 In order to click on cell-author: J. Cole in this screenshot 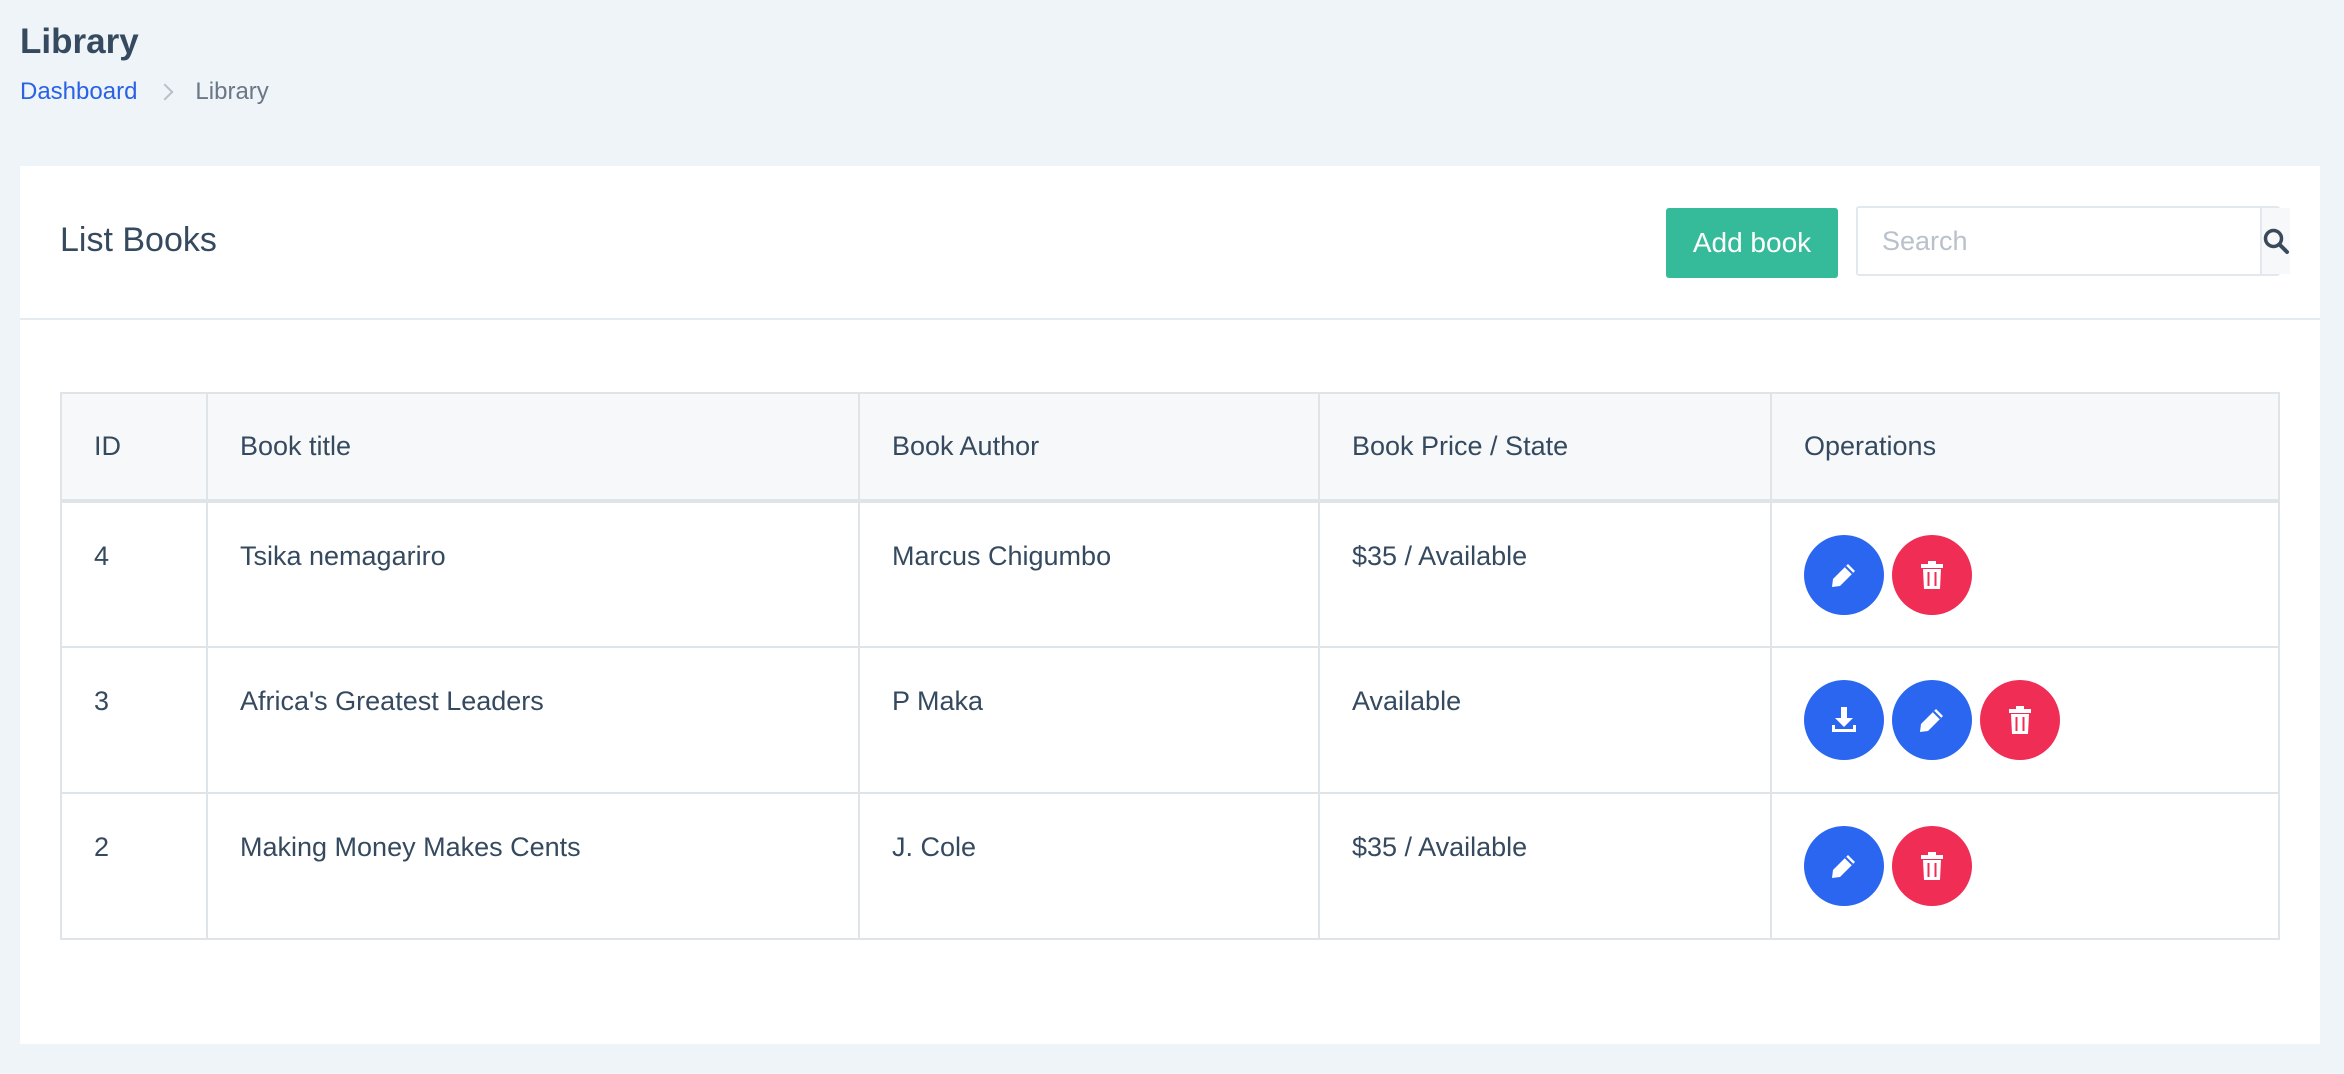, I will do `click(1089, 866)`.